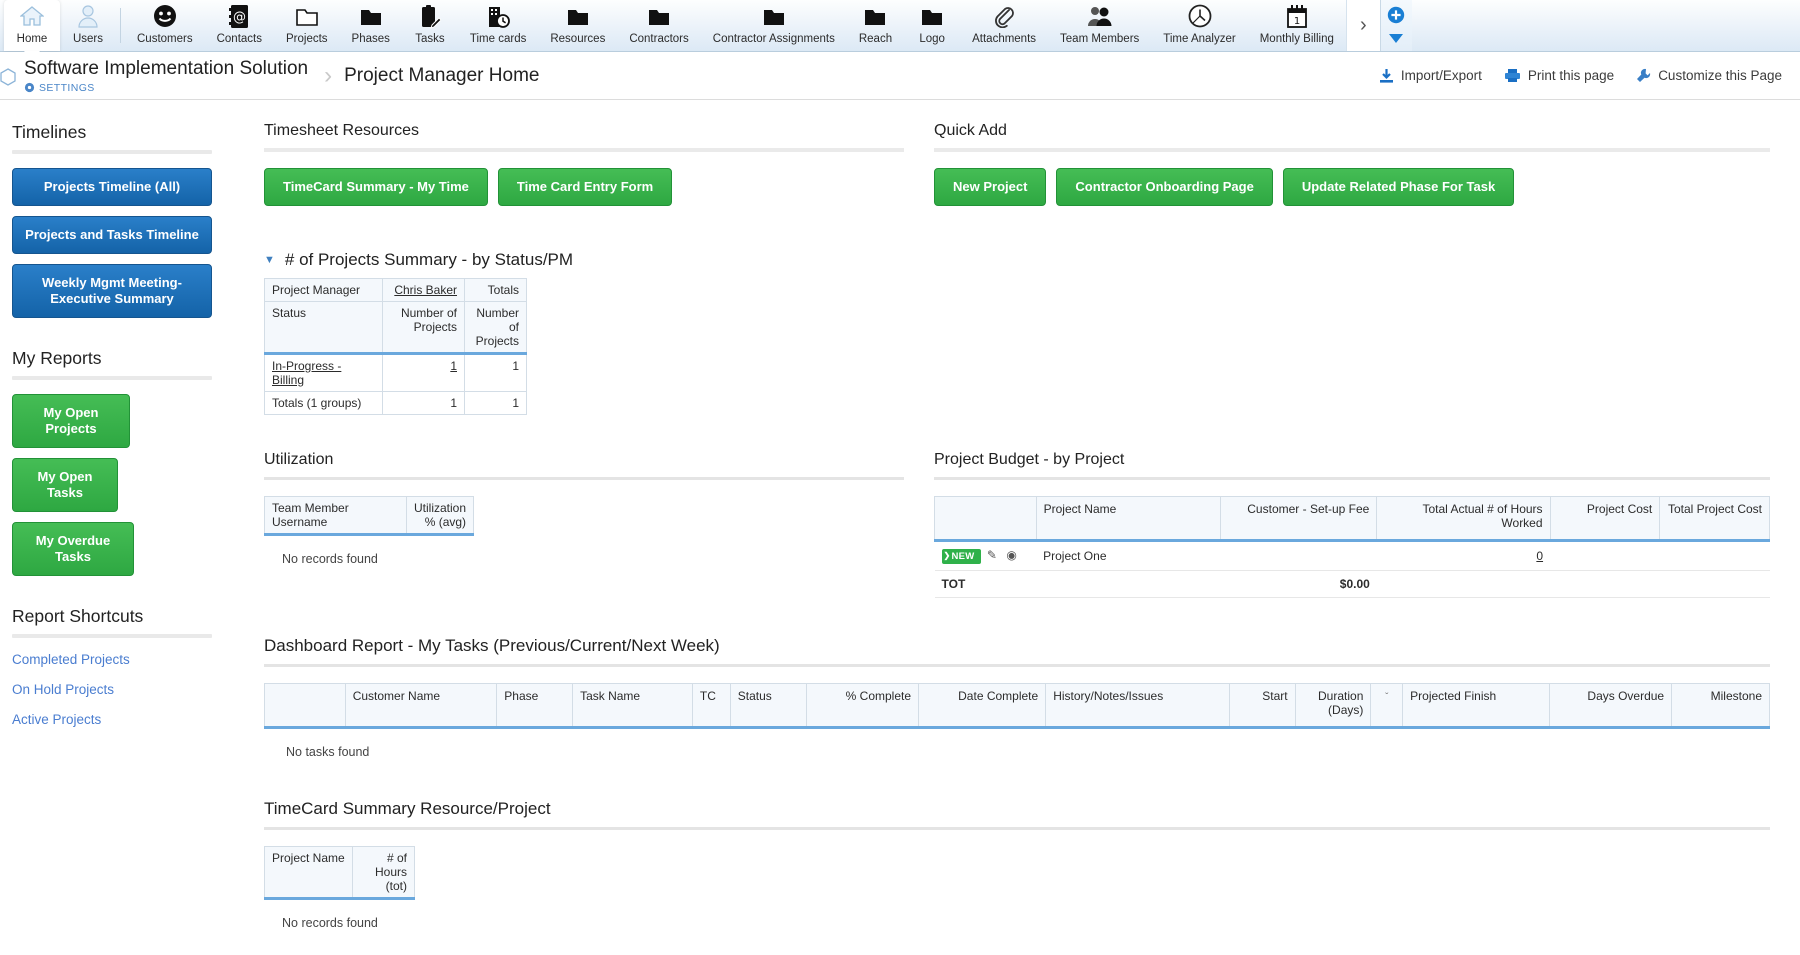  What do you see at coordinates (239, 16) in the screenshot?
I see `at-book-icon: @` at bounding box center [239, 16].